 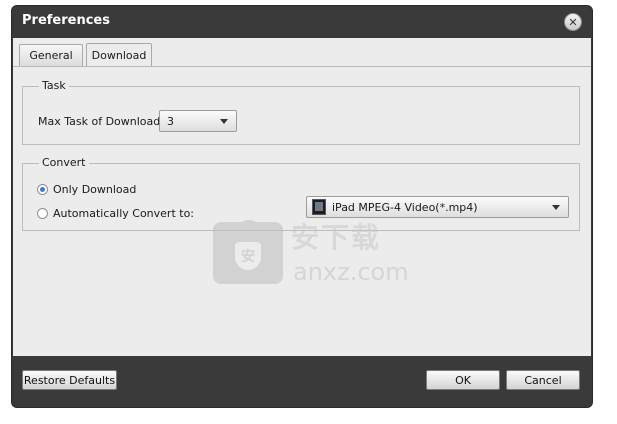 I want to click on bag-logo-icon: 安, so click(x=248, y=252).